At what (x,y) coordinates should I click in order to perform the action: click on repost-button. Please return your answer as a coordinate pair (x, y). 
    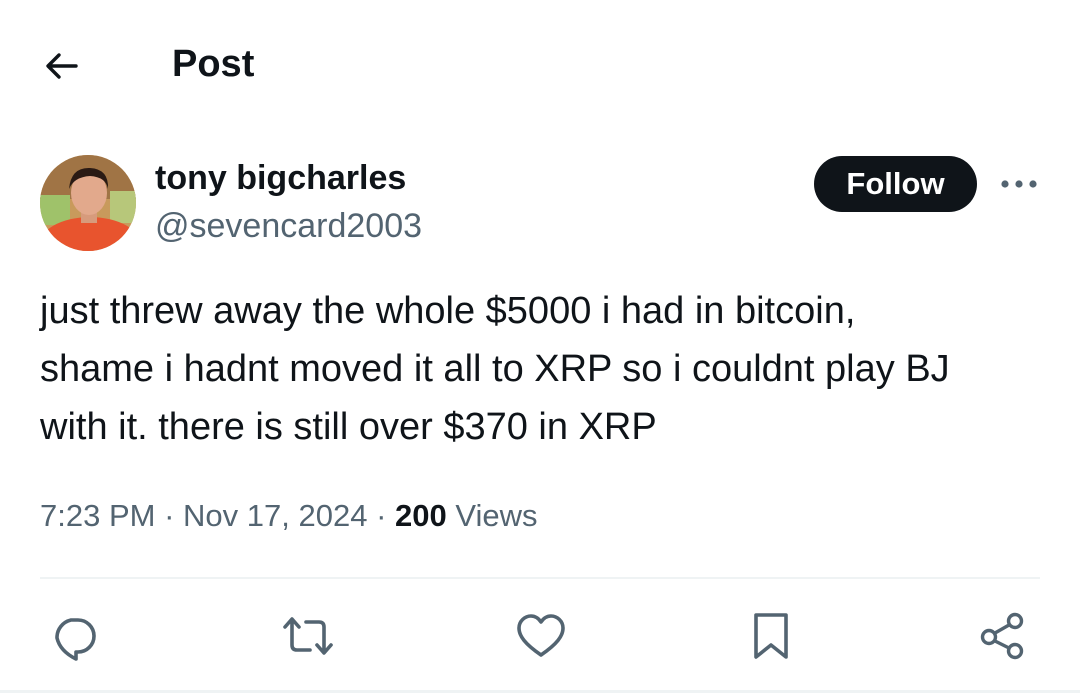
    Looking at the image, I should click on (308, 636).